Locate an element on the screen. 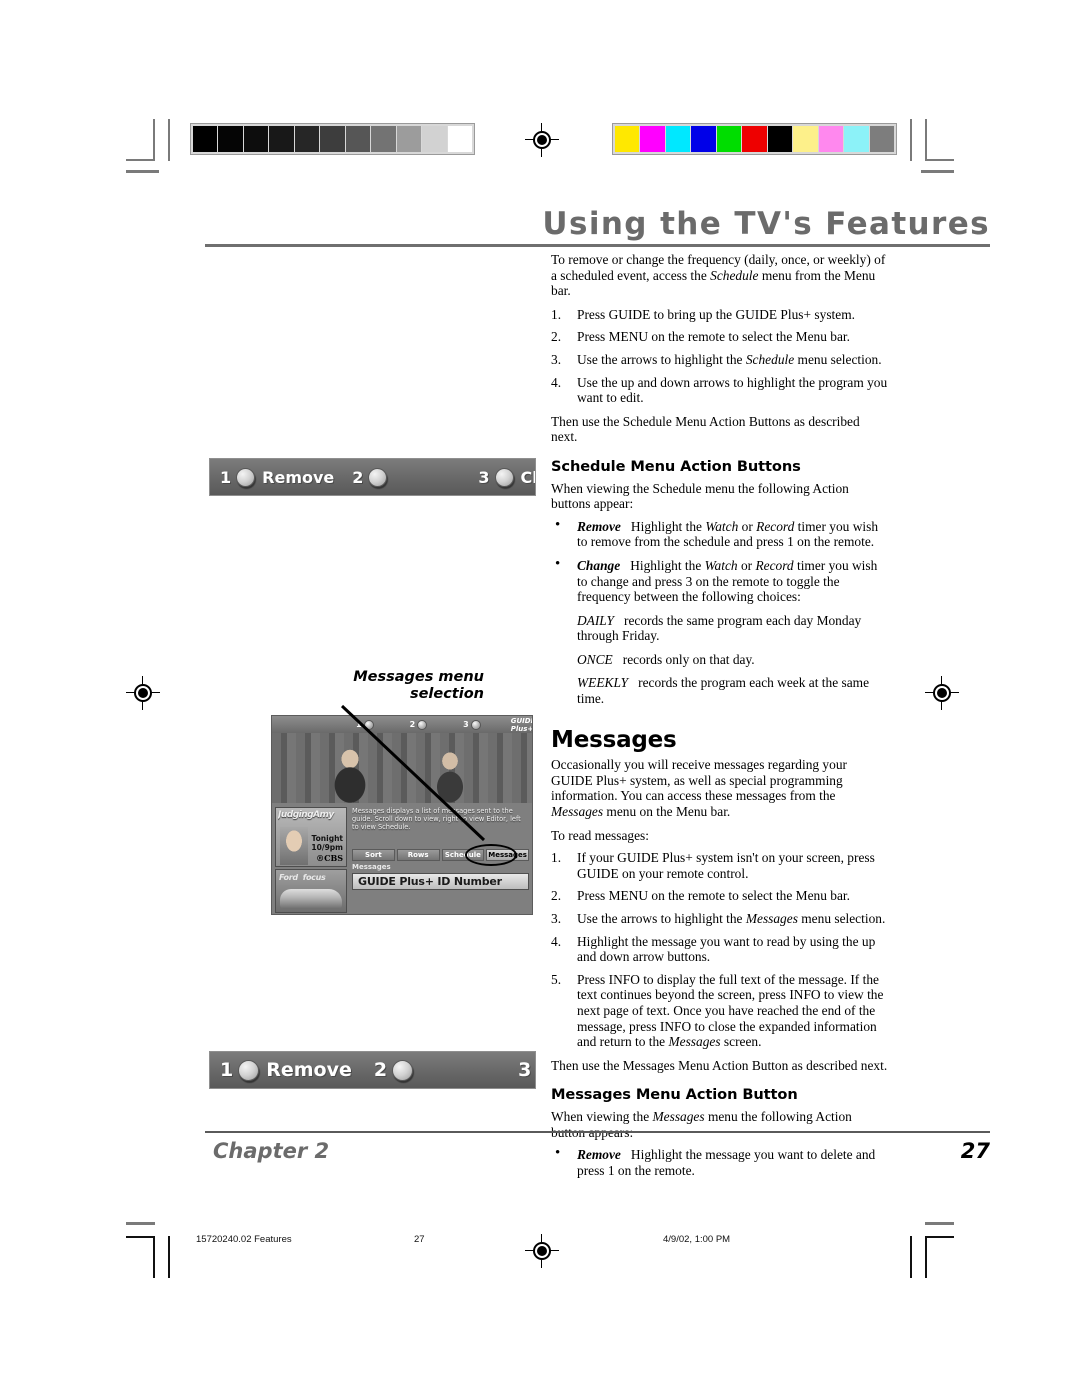 The height and width of the screenshot is (1397, 1080). registration-mark-left is located at coordinates (143, 693).